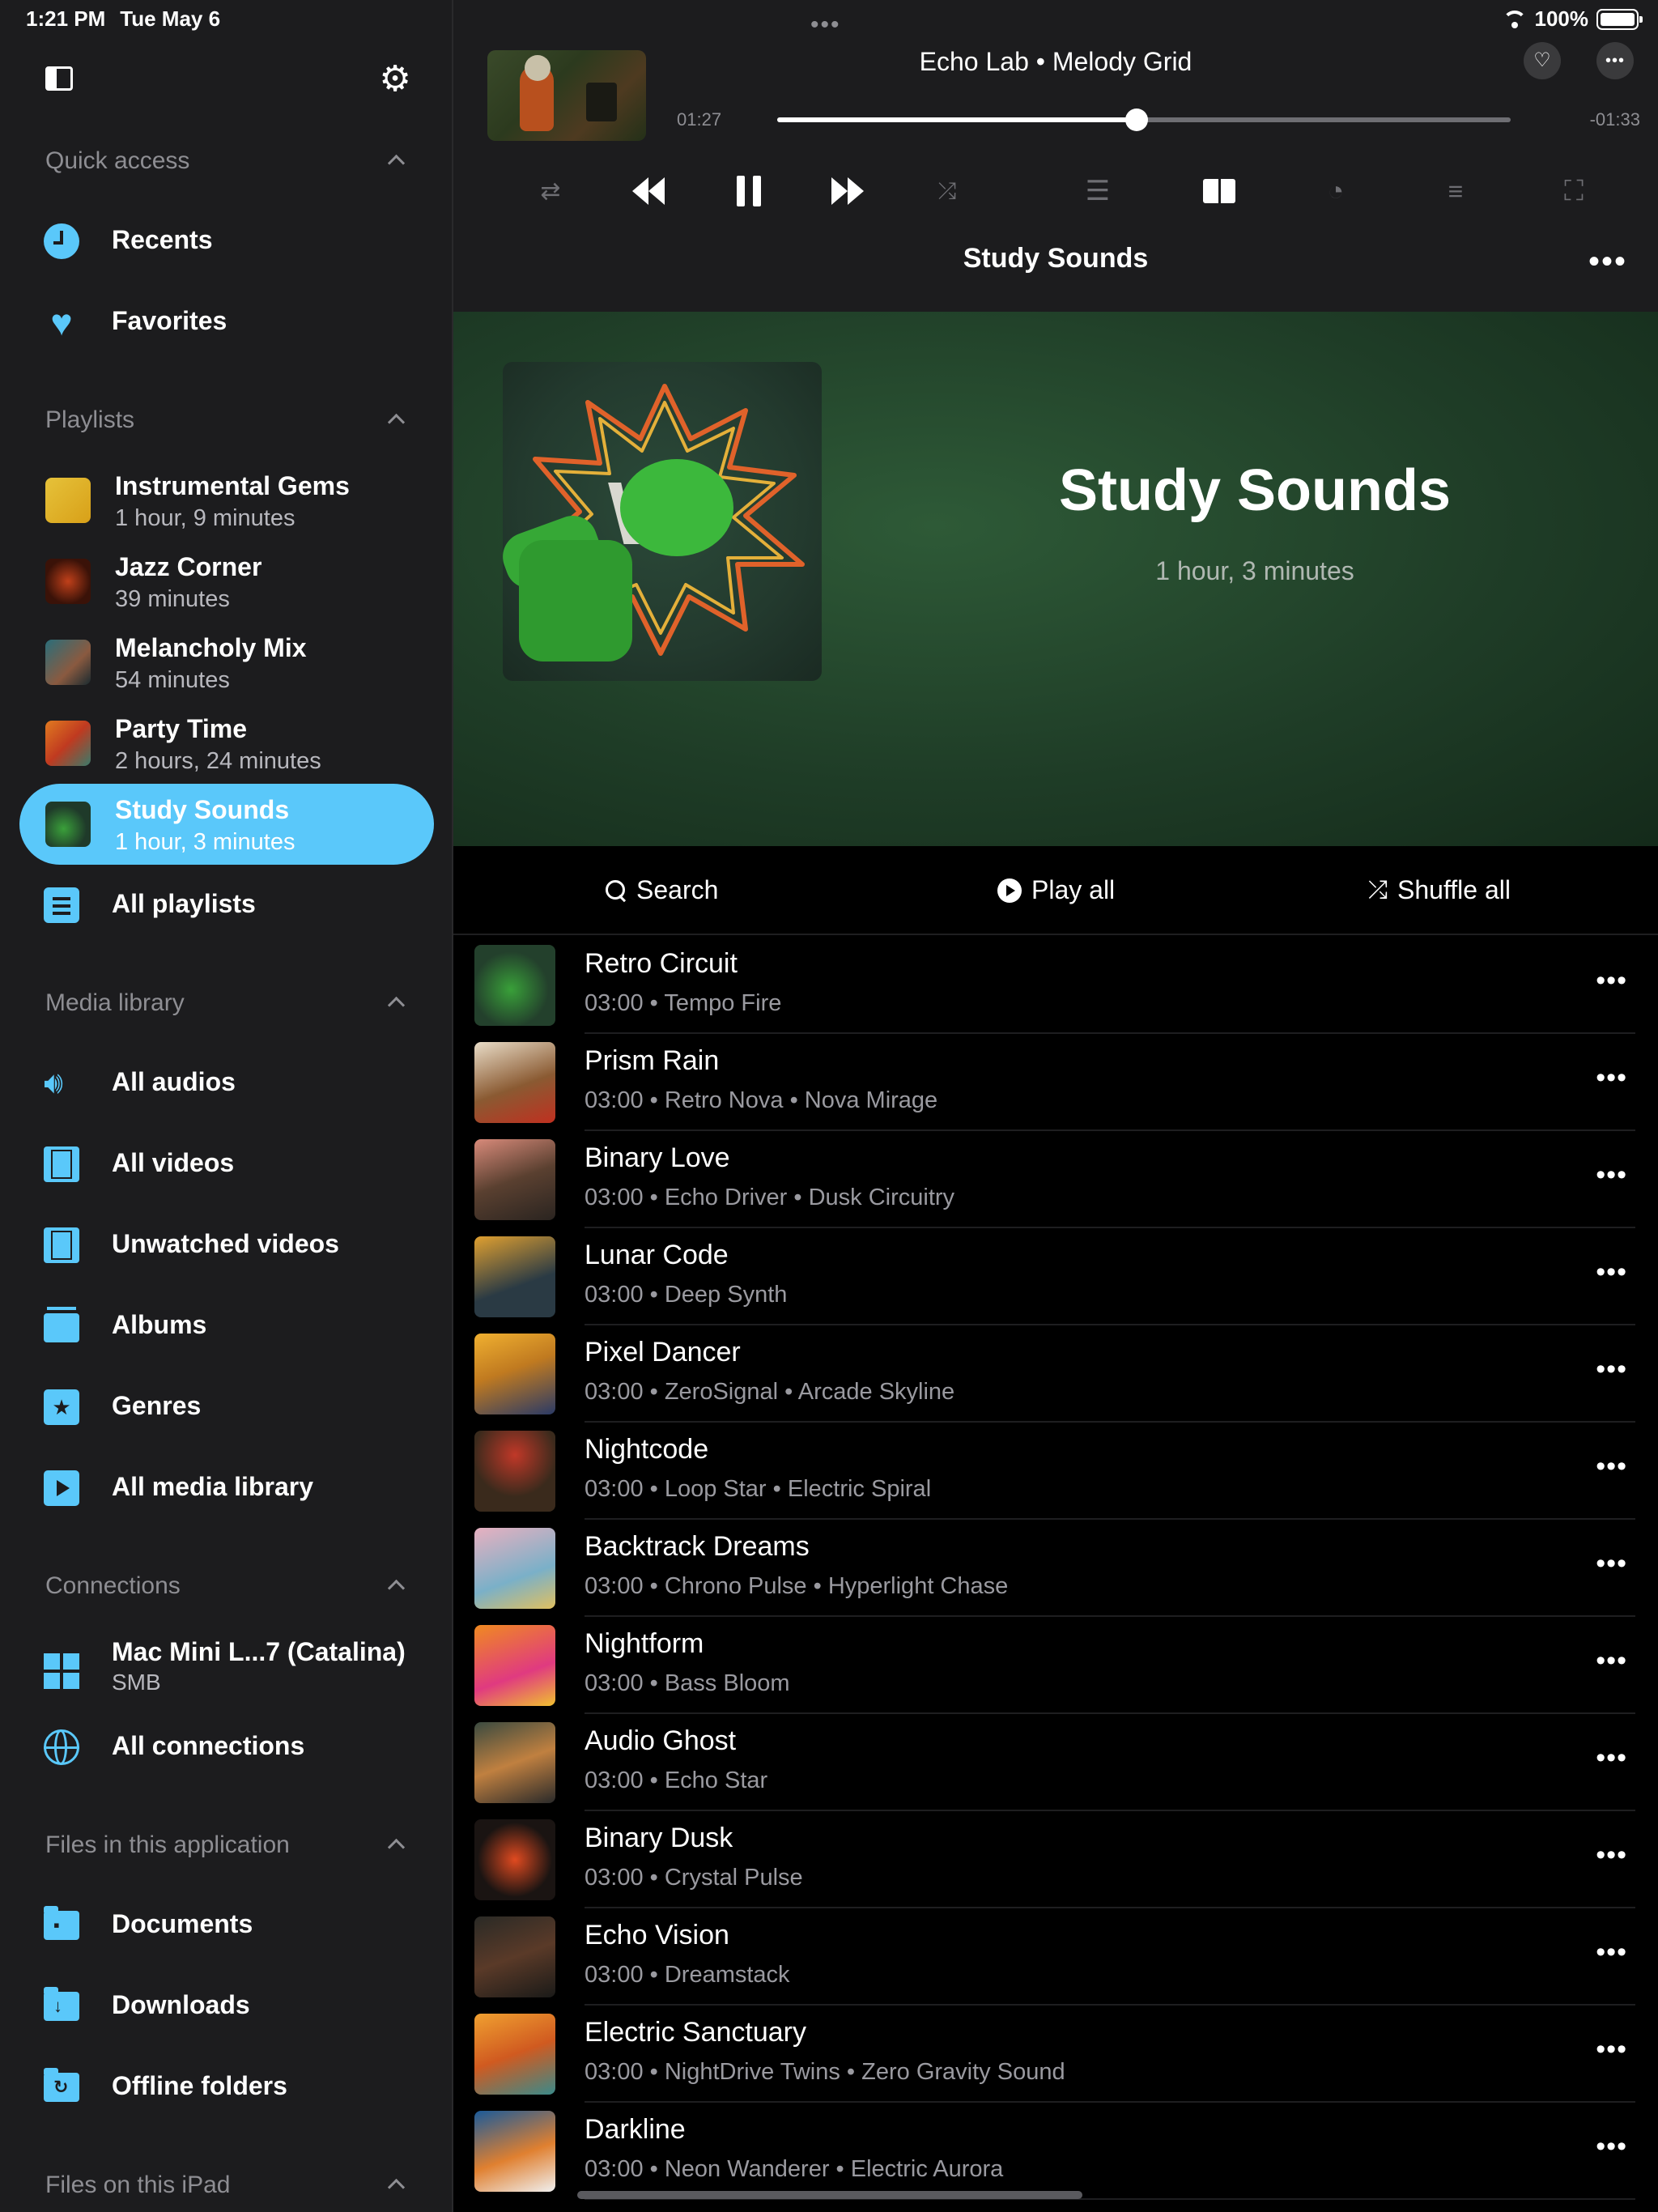 The width and height of the screenshot is (1658, 2212). I want to click on track-meta: 03:00 • Echo Star, so click(676, 1780).